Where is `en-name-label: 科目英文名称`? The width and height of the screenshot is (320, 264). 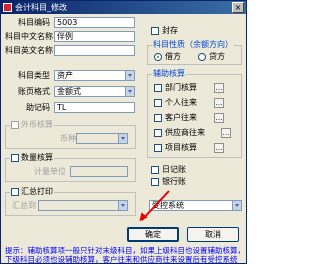
en-name-label: 科目英文名称 is located at coordinates (29, 50).